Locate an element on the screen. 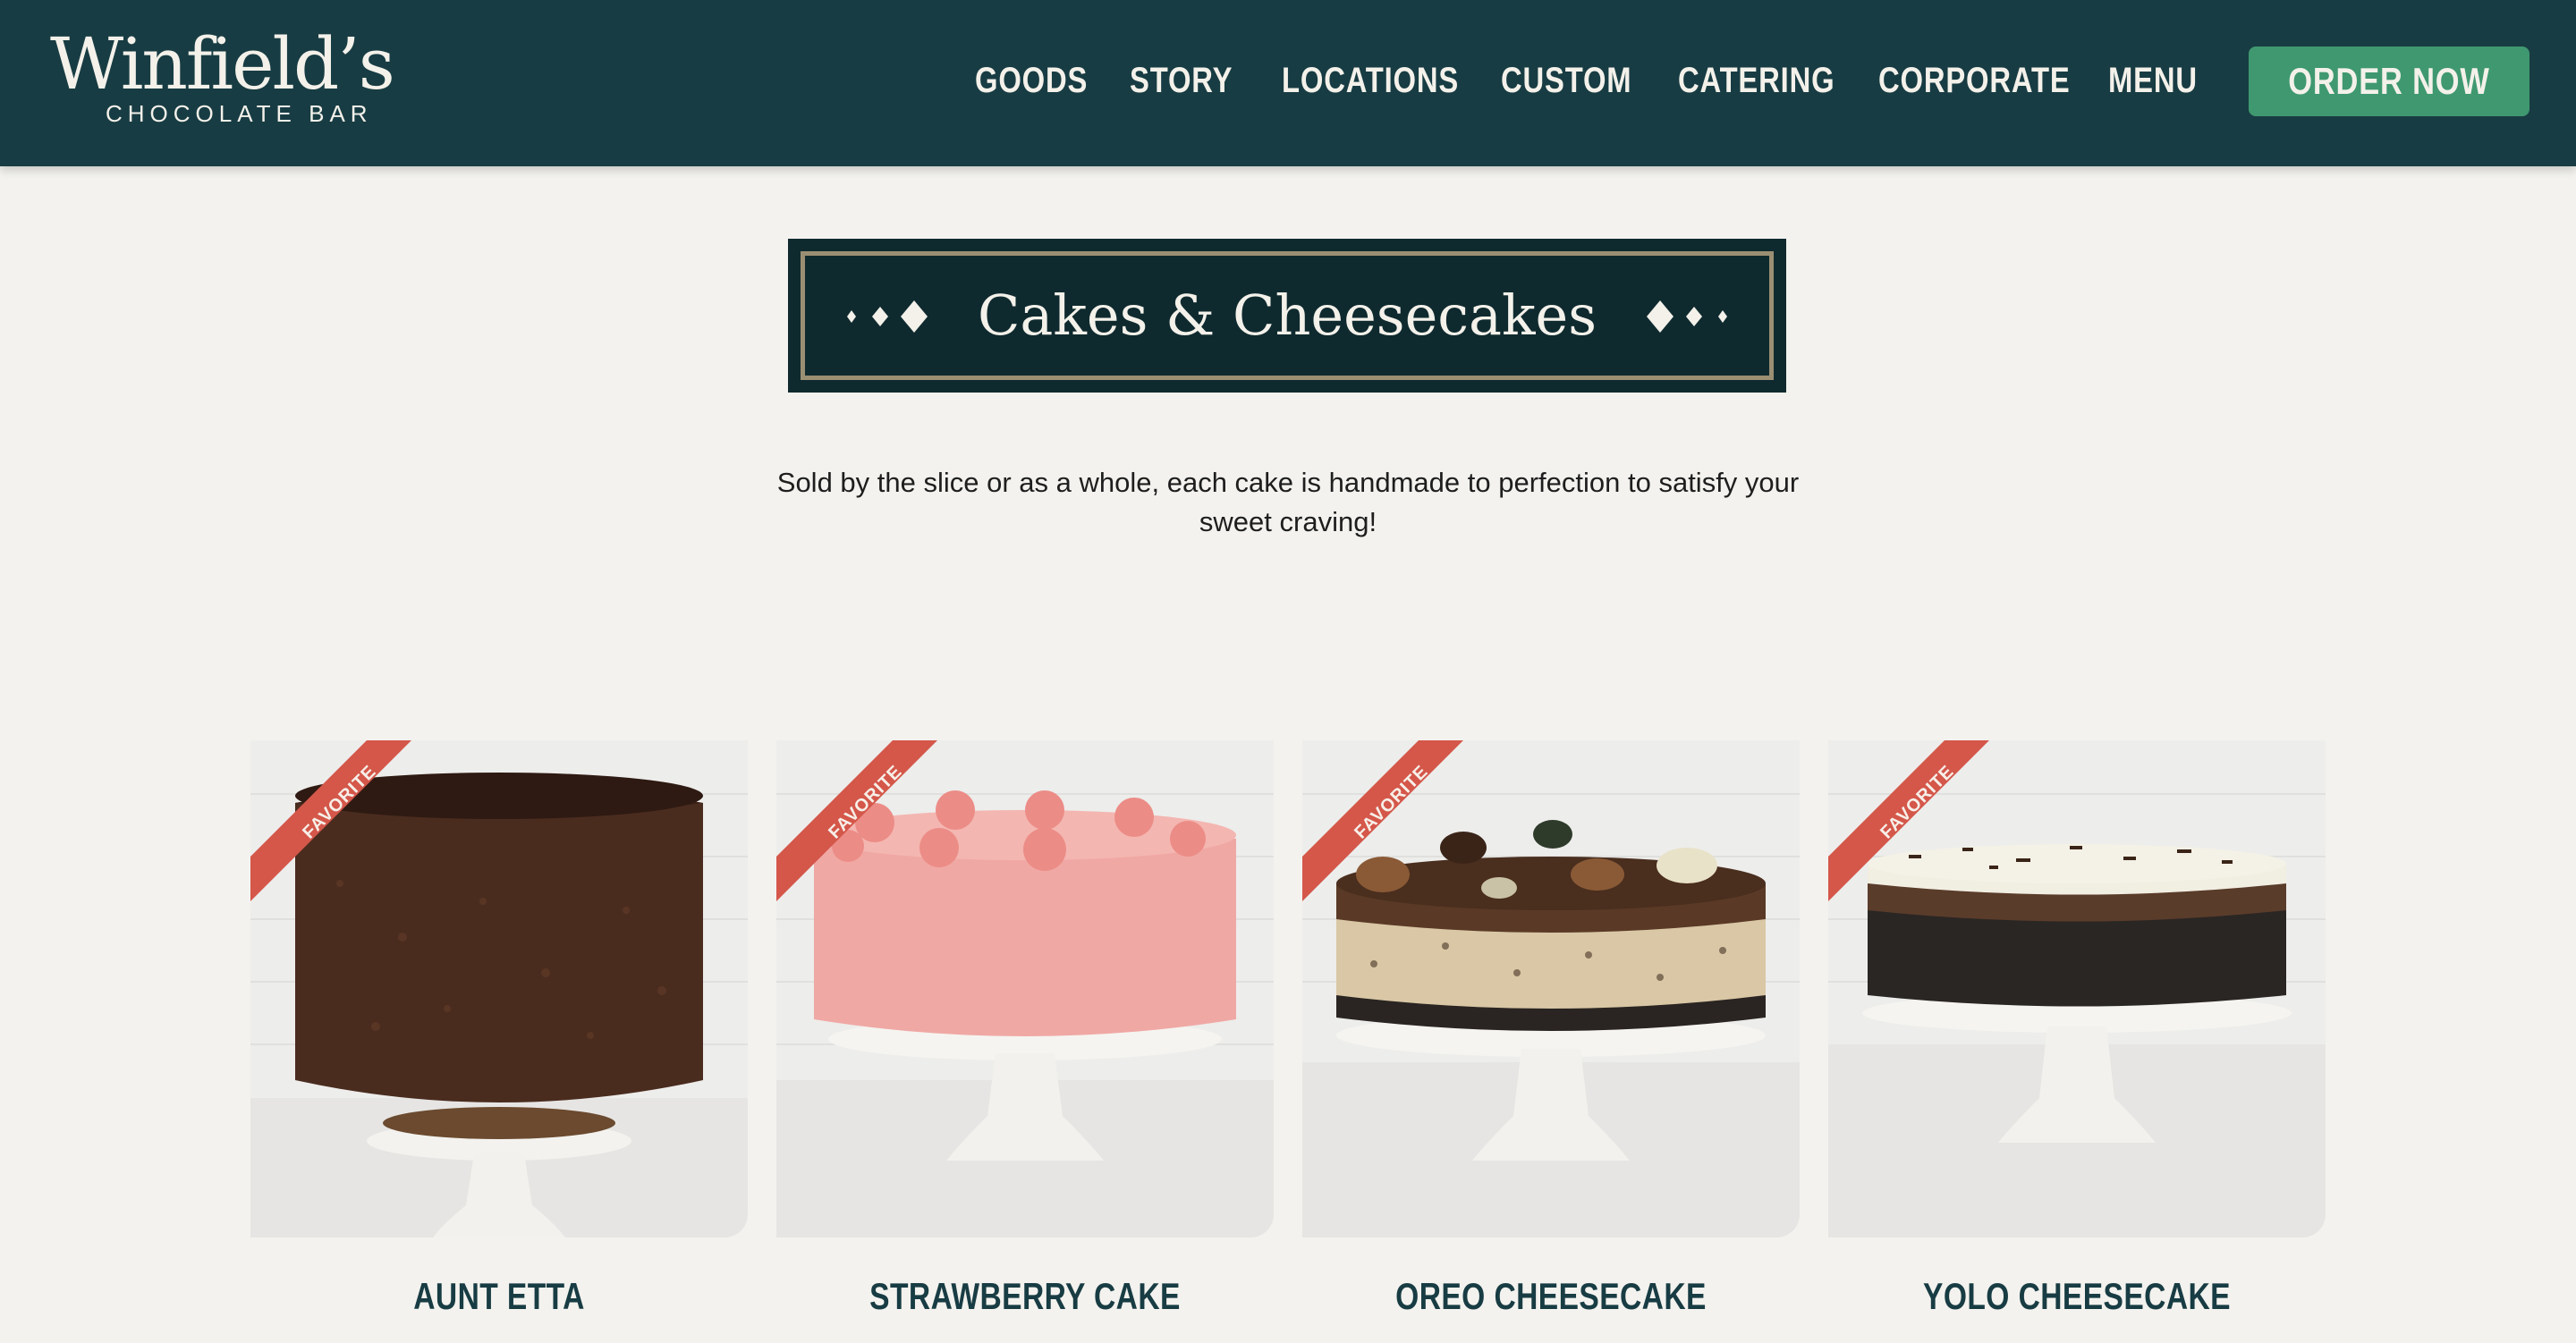 The width and height of the screenshot is (2576, 1343). brand-logo: Winfield’s CHOCOLATE BAR is located at coordinates (229, 78).